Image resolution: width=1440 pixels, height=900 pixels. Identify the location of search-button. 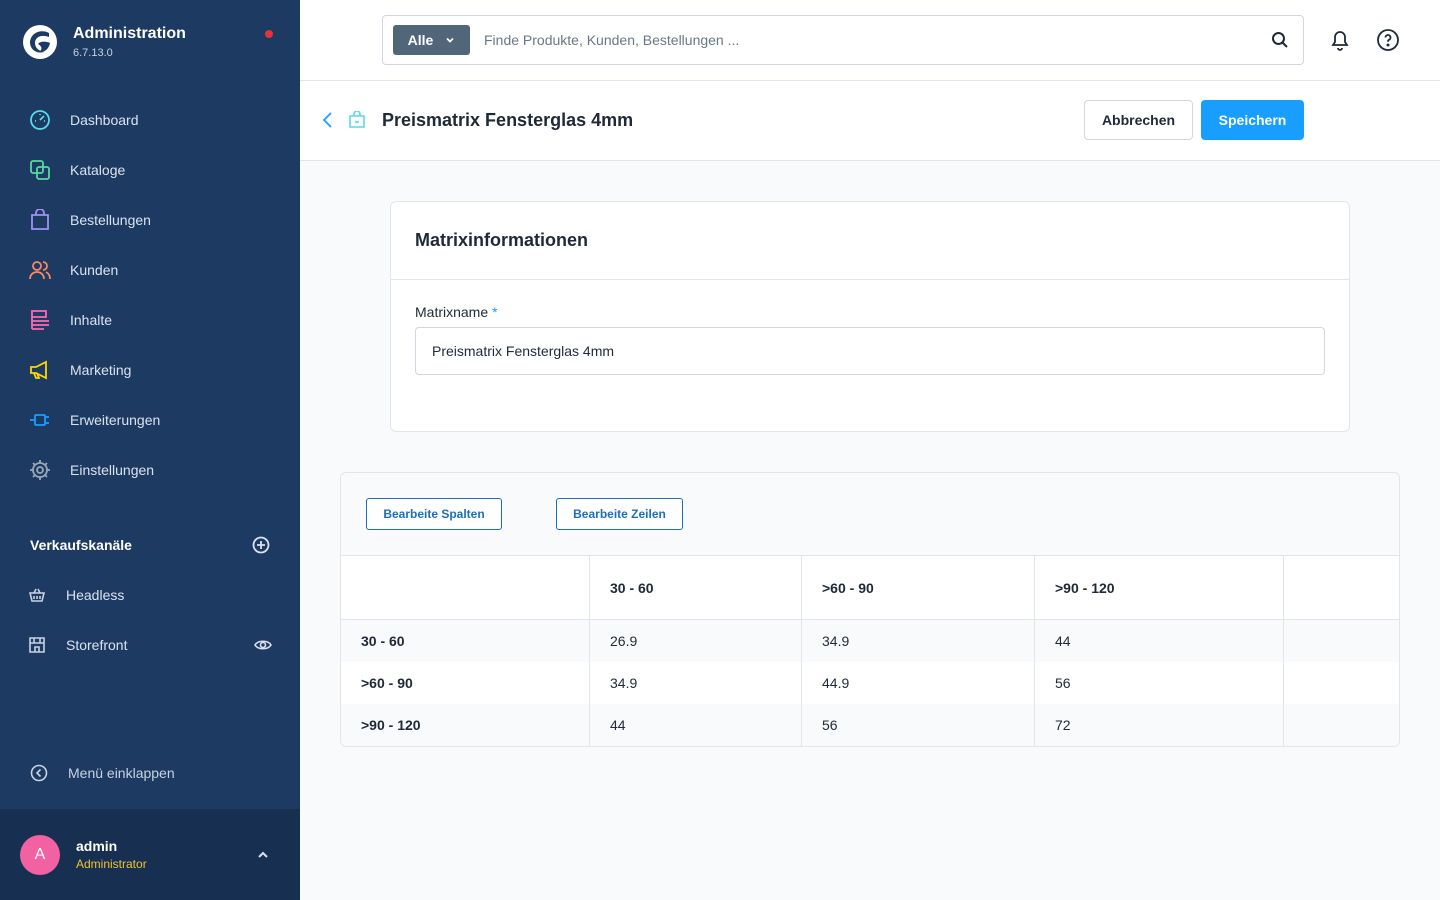
(1280, 40).